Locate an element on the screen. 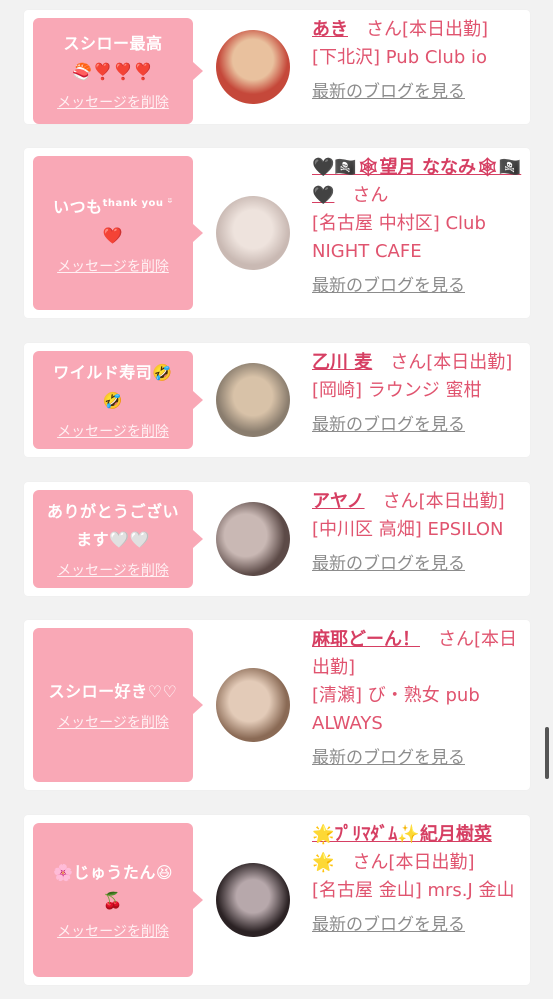 The height and width of the screenshot is (999, 553). name-decoration: 🌟 is located at coordinates (323, 862).